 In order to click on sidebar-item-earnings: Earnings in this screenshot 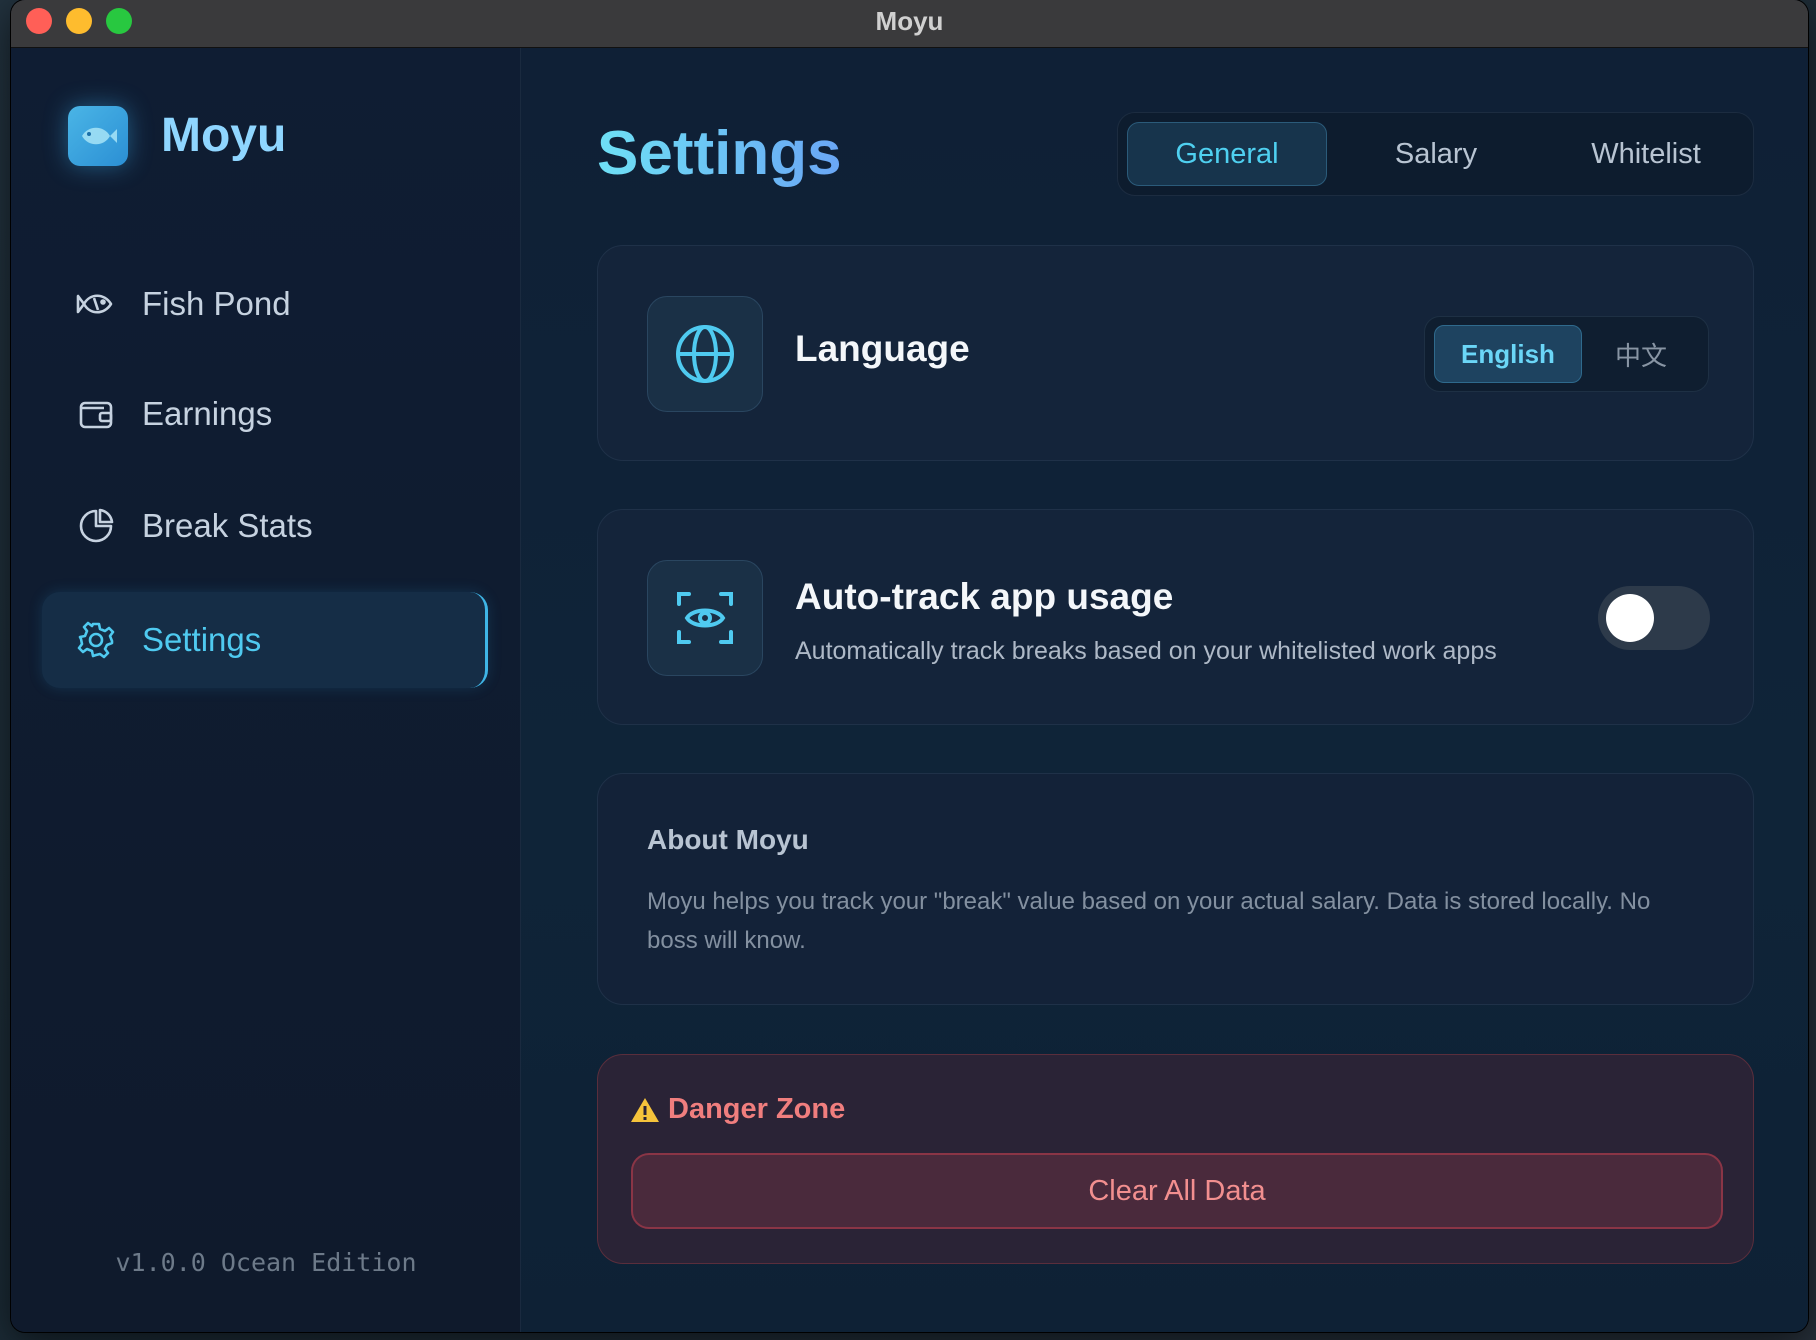, I will do `click(265, 414)`.